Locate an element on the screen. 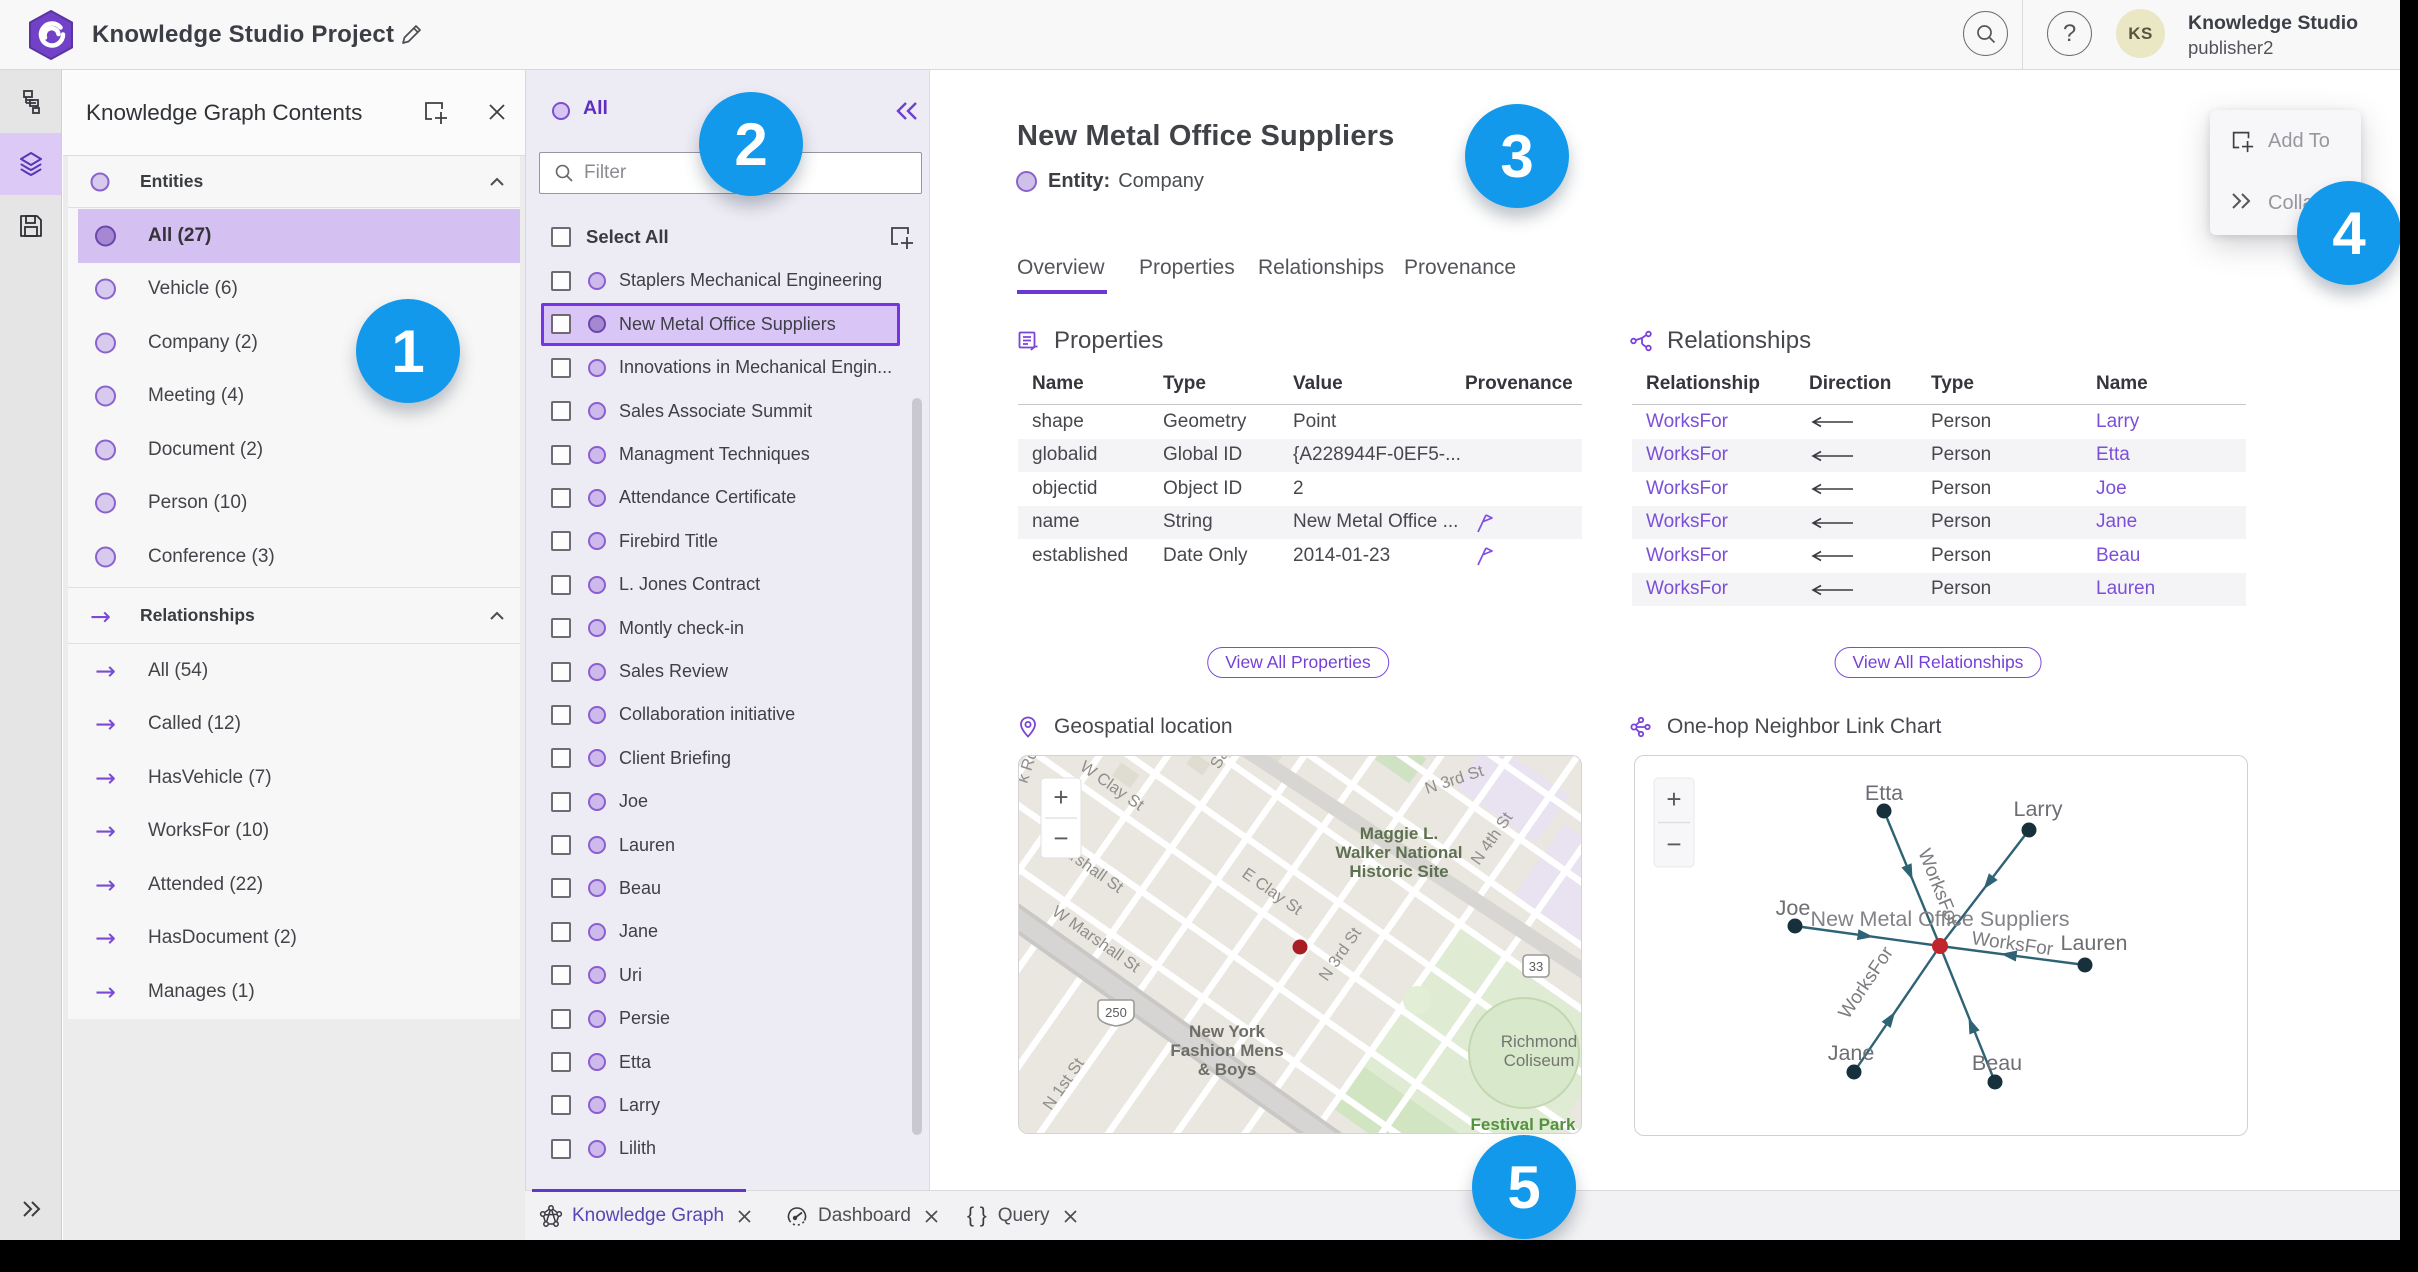 This screenshot has width=2418, height=1272. entity-list-item: Etta is located at coordinates (728, 1061).